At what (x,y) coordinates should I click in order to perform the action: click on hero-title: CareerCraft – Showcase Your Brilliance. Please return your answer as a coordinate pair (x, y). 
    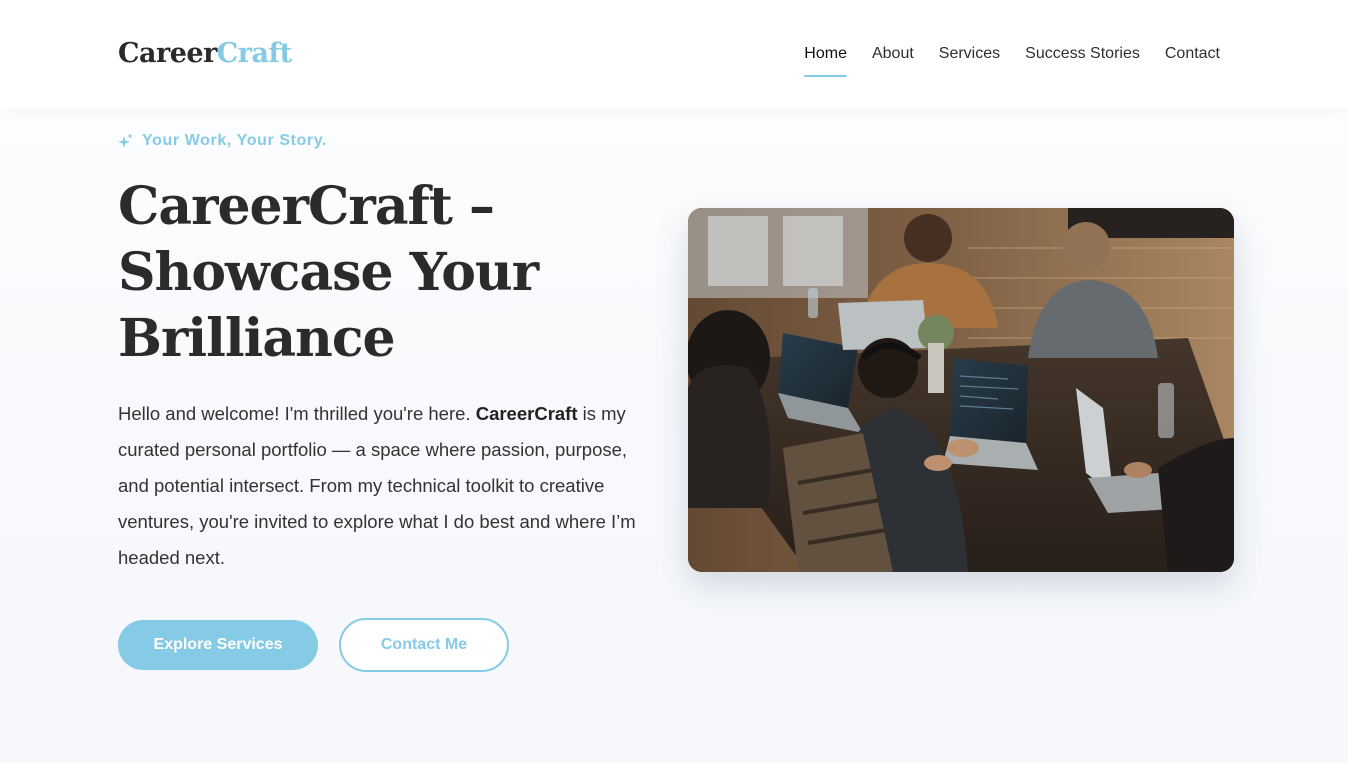
    Looking at the image, I should click on (328, 272).